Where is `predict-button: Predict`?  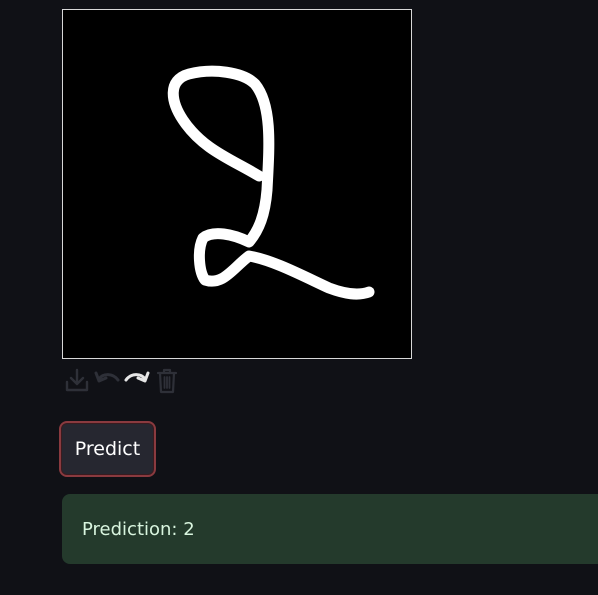
predict-button: Predict is located at coordinates (107, 449).